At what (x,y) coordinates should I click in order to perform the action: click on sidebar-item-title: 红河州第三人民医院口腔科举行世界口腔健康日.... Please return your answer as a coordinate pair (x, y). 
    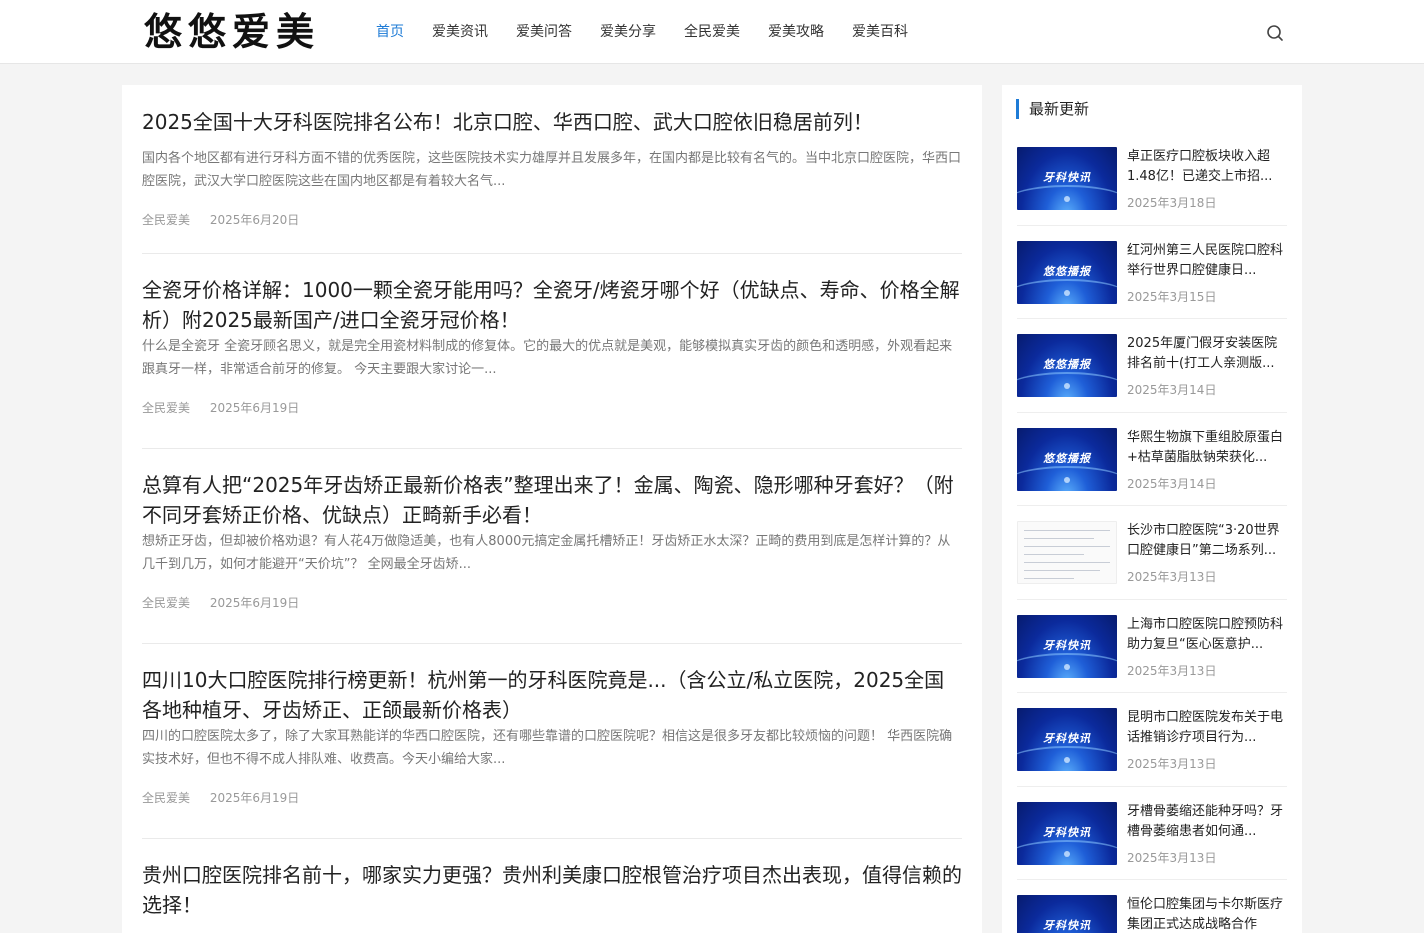
    Looking at the image, I should click on (1208, 261).